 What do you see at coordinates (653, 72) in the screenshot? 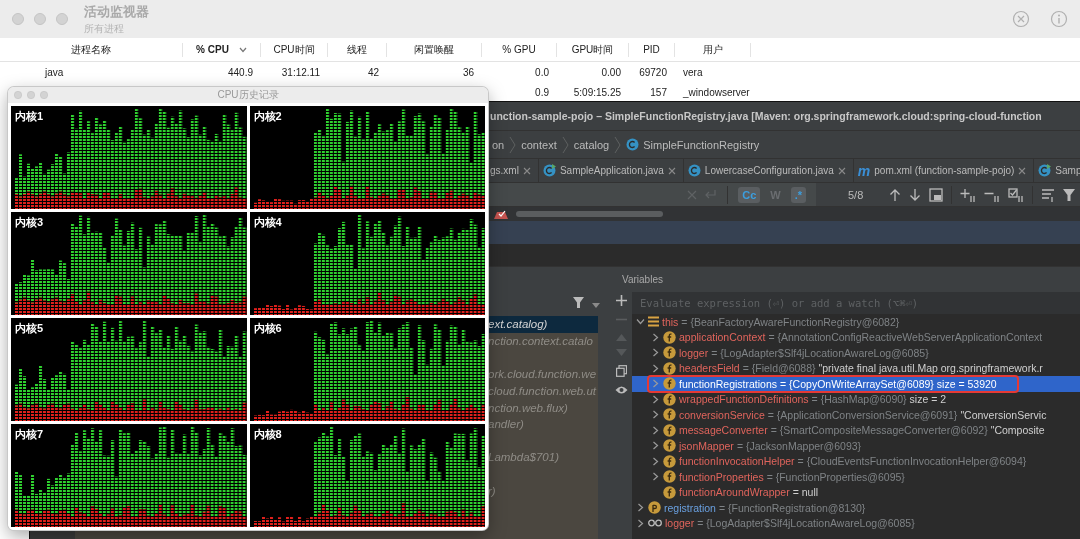
I see `table-cell-text: 69720` at bounding box center [653, 72].